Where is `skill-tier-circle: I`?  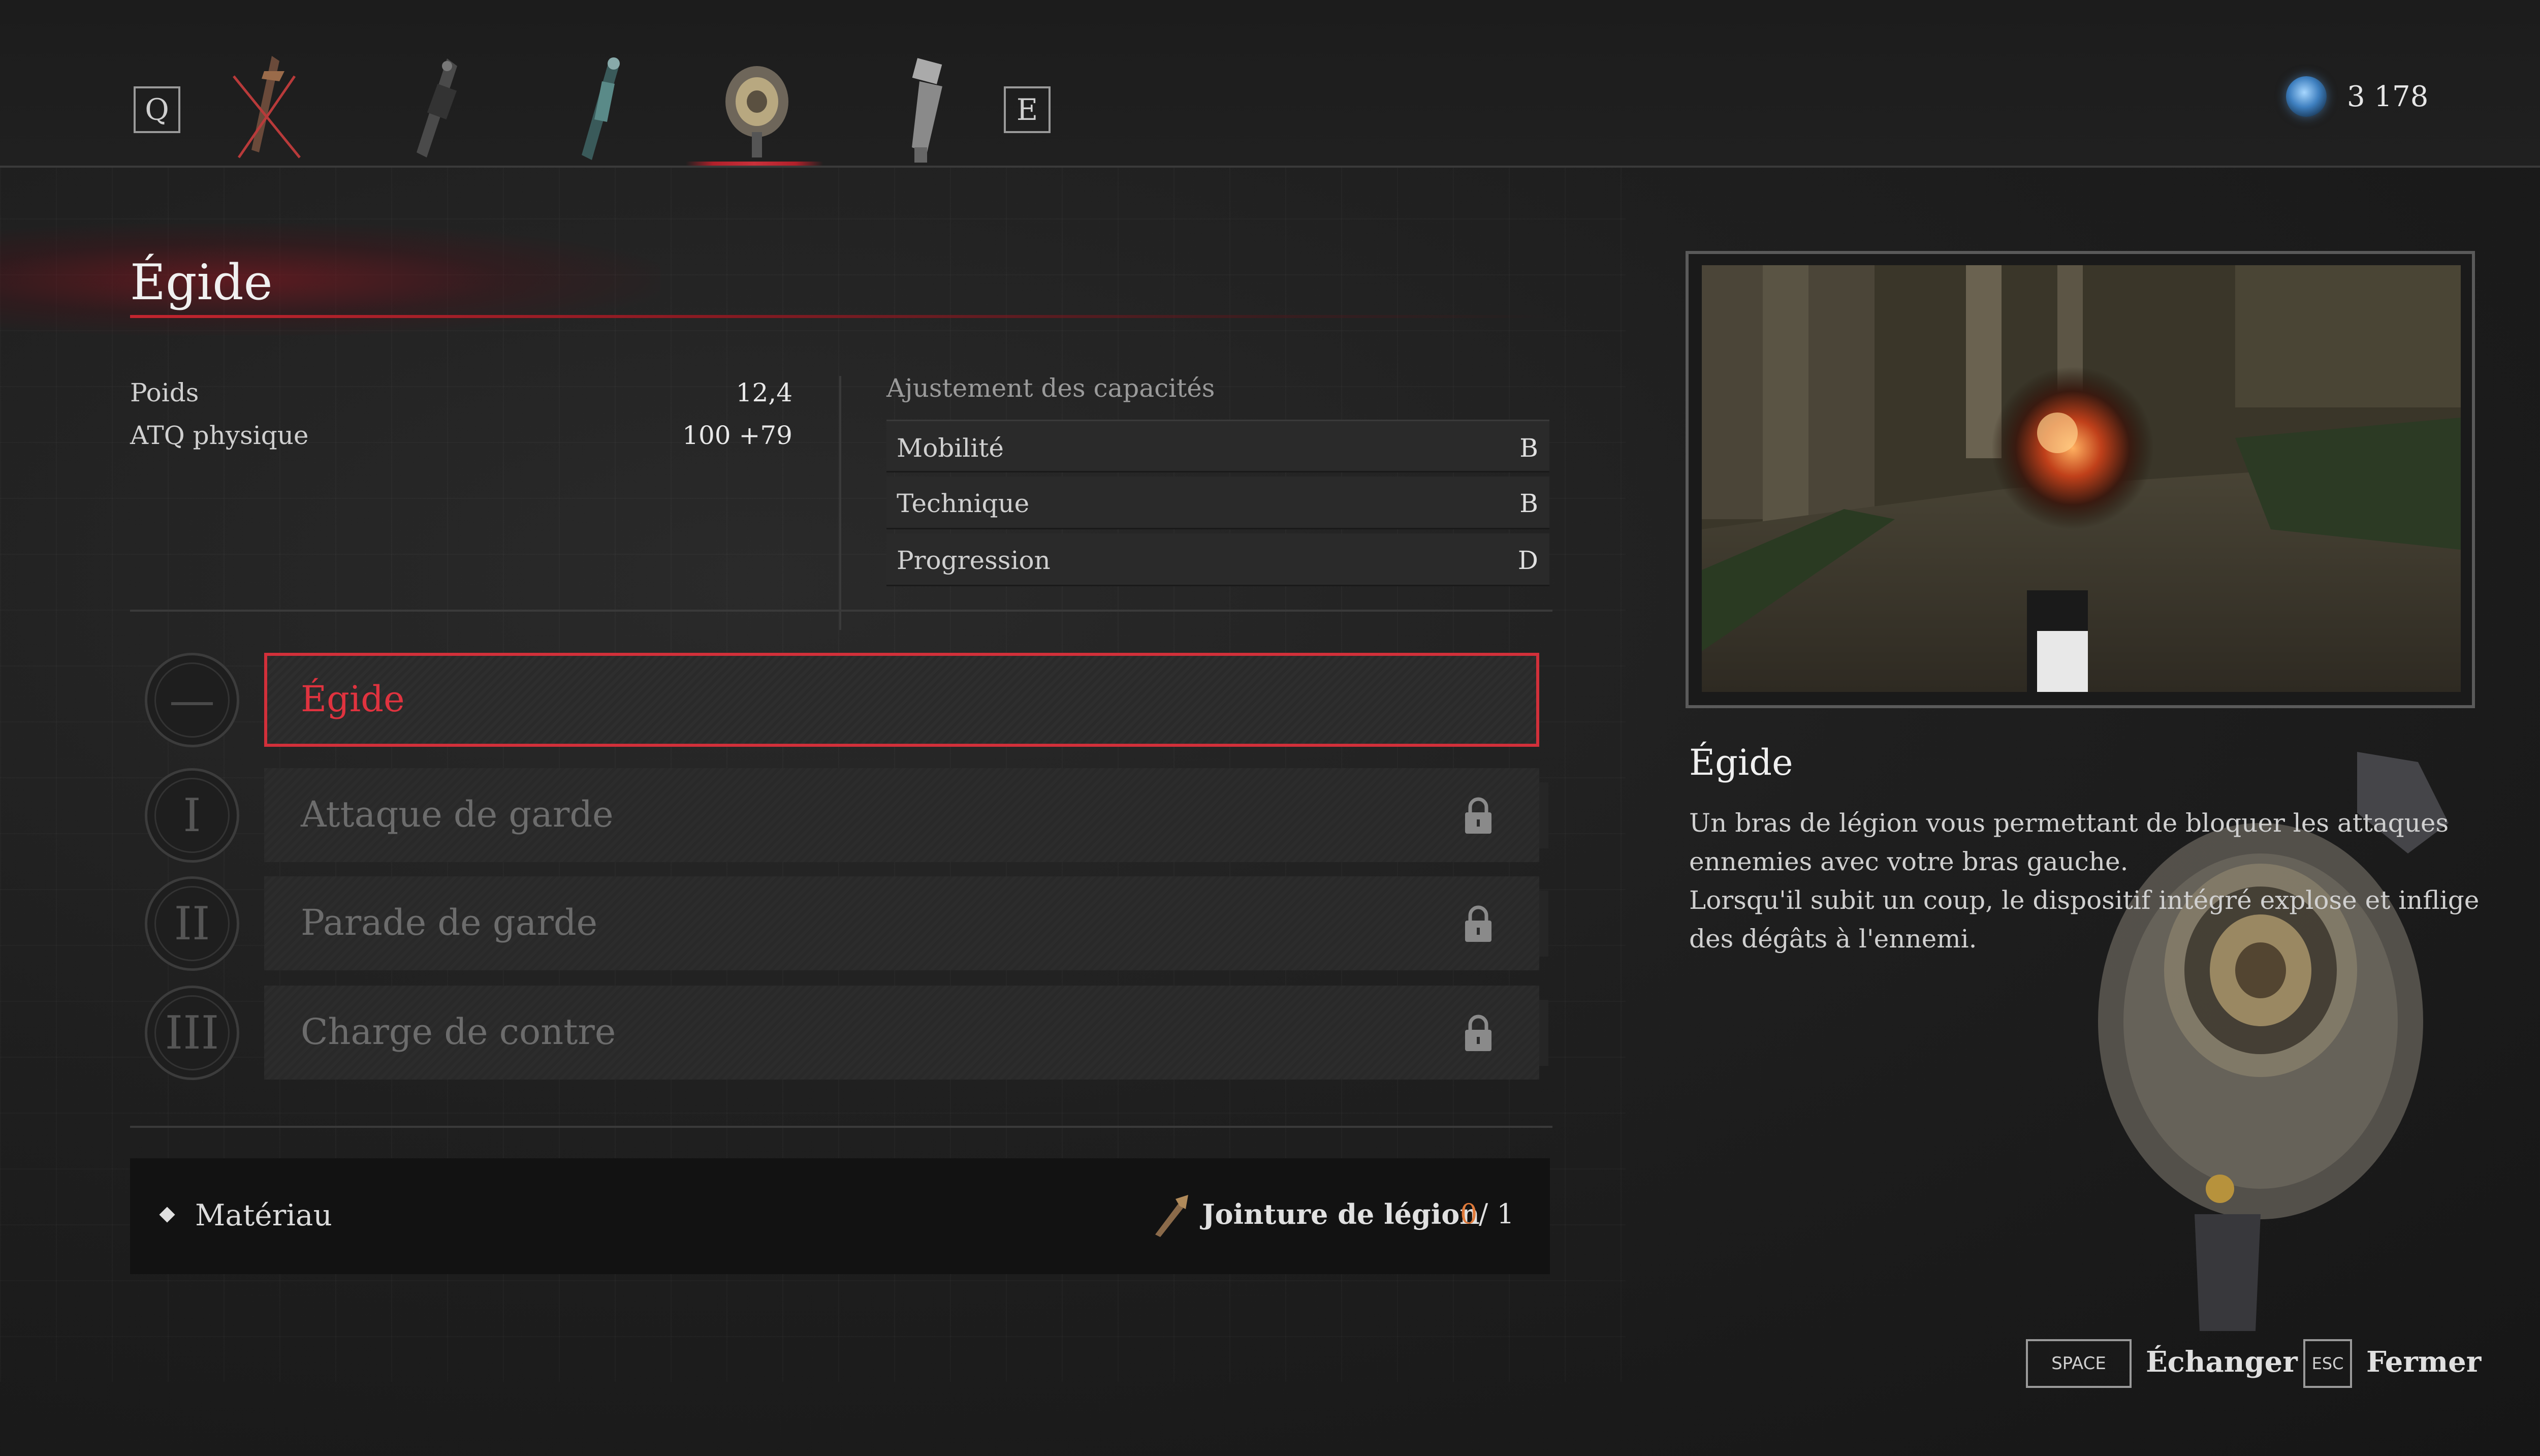
skill-tier-circle: I is located at coordinates (192, 815).